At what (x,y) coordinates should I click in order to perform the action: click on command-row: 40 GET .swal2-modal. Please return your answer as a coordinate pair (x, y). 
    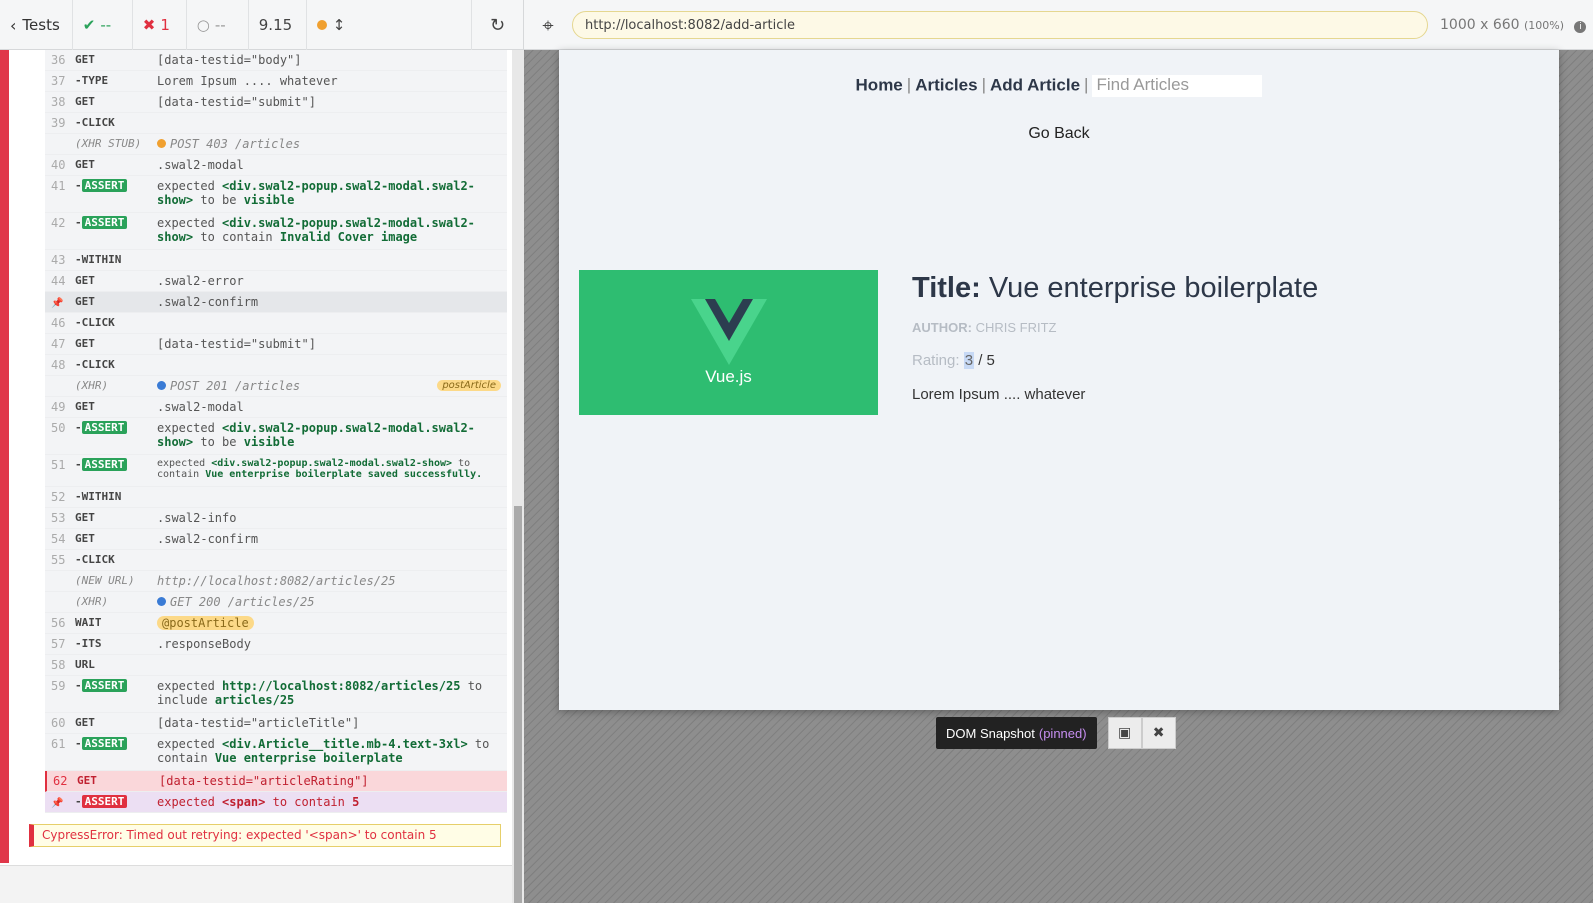
    Looking at the image, I should click on (276, 165).